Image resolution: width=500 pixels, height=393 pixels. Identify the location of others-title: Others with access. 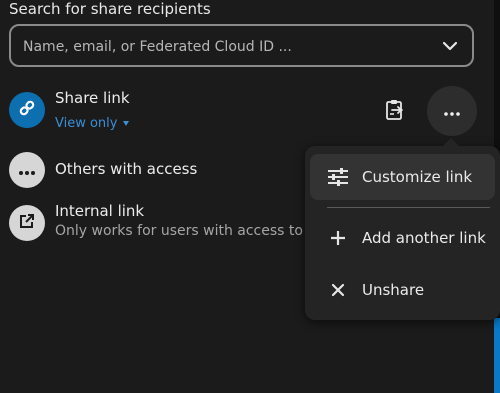
(126, 169).